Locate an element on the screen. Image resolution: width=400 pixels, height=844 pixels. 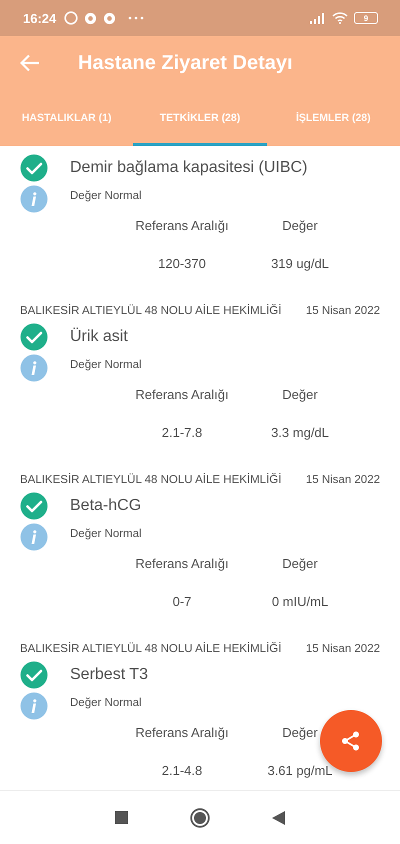
test-name: Serbest T3 is located at coordinates (109, 675).